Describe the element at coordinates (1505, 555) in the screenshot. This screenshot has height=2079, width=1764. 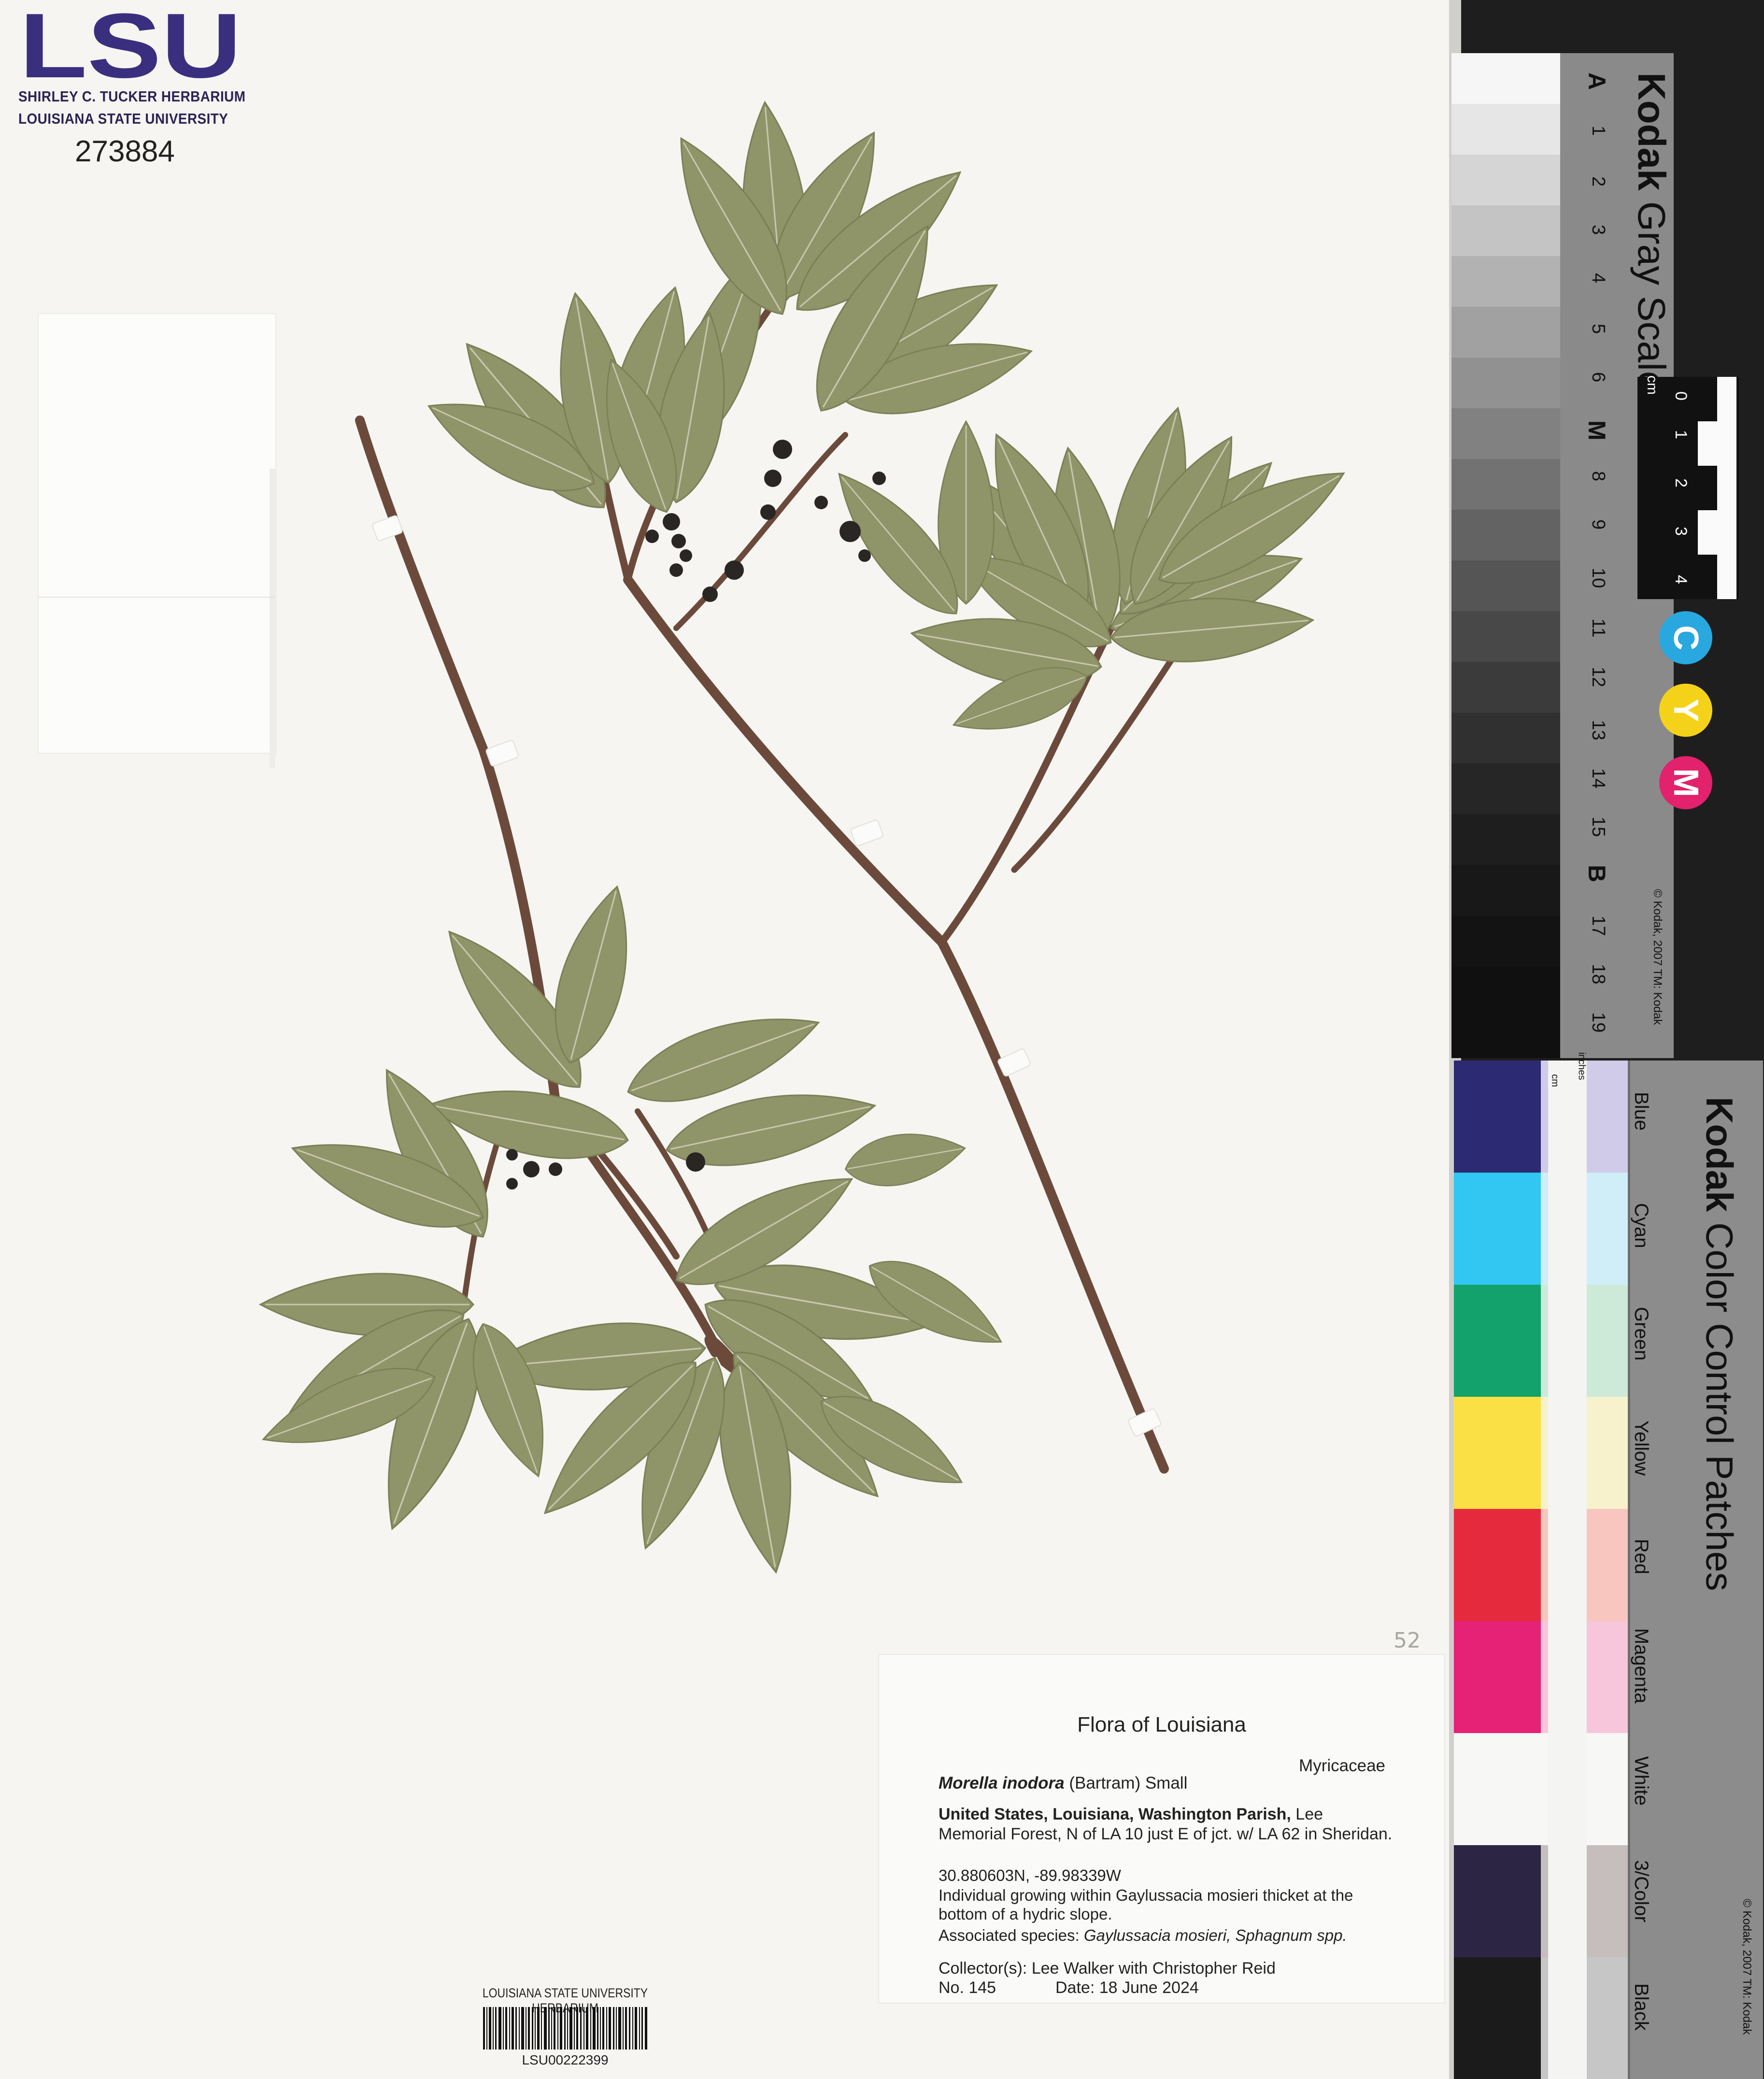
I see `gray-patches` at that location.